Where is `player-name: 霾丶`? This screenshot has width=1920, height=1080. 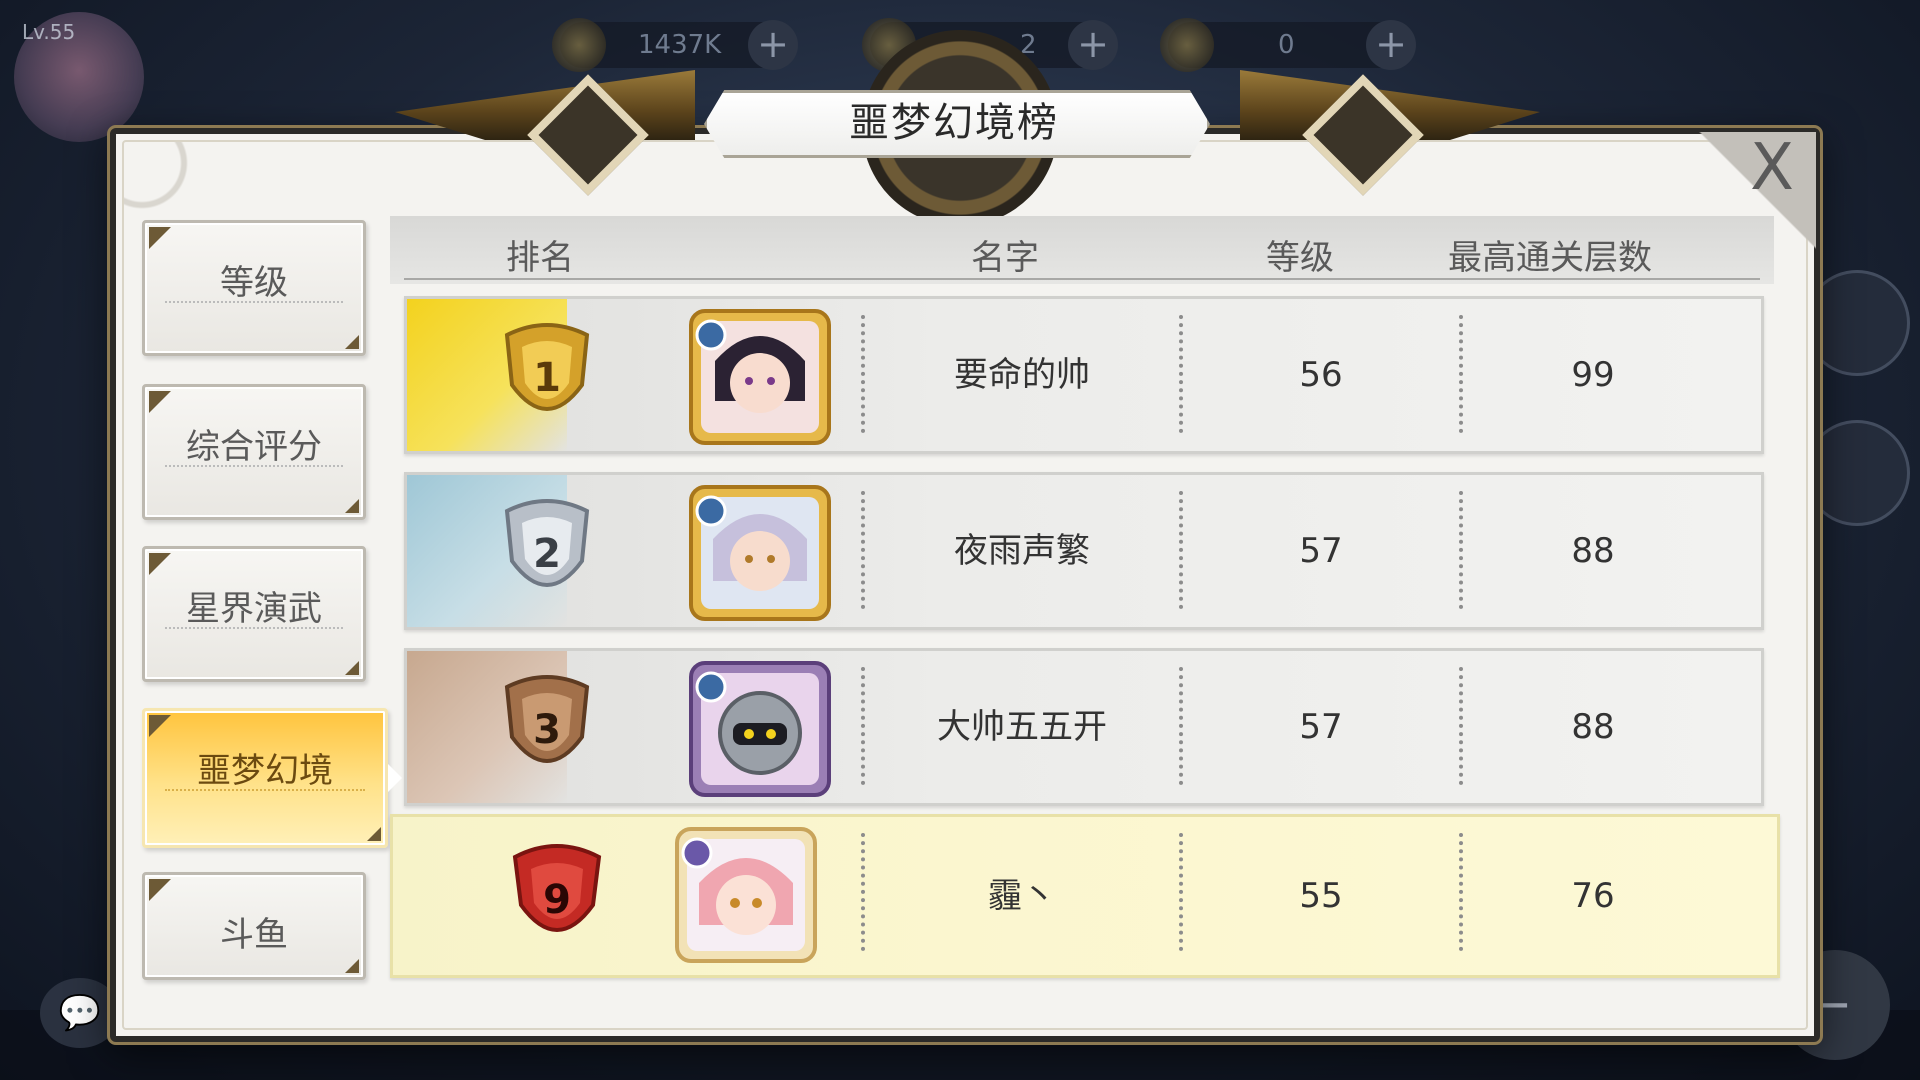 player-name: 霾丶 is located at coordinates (1022, 896).